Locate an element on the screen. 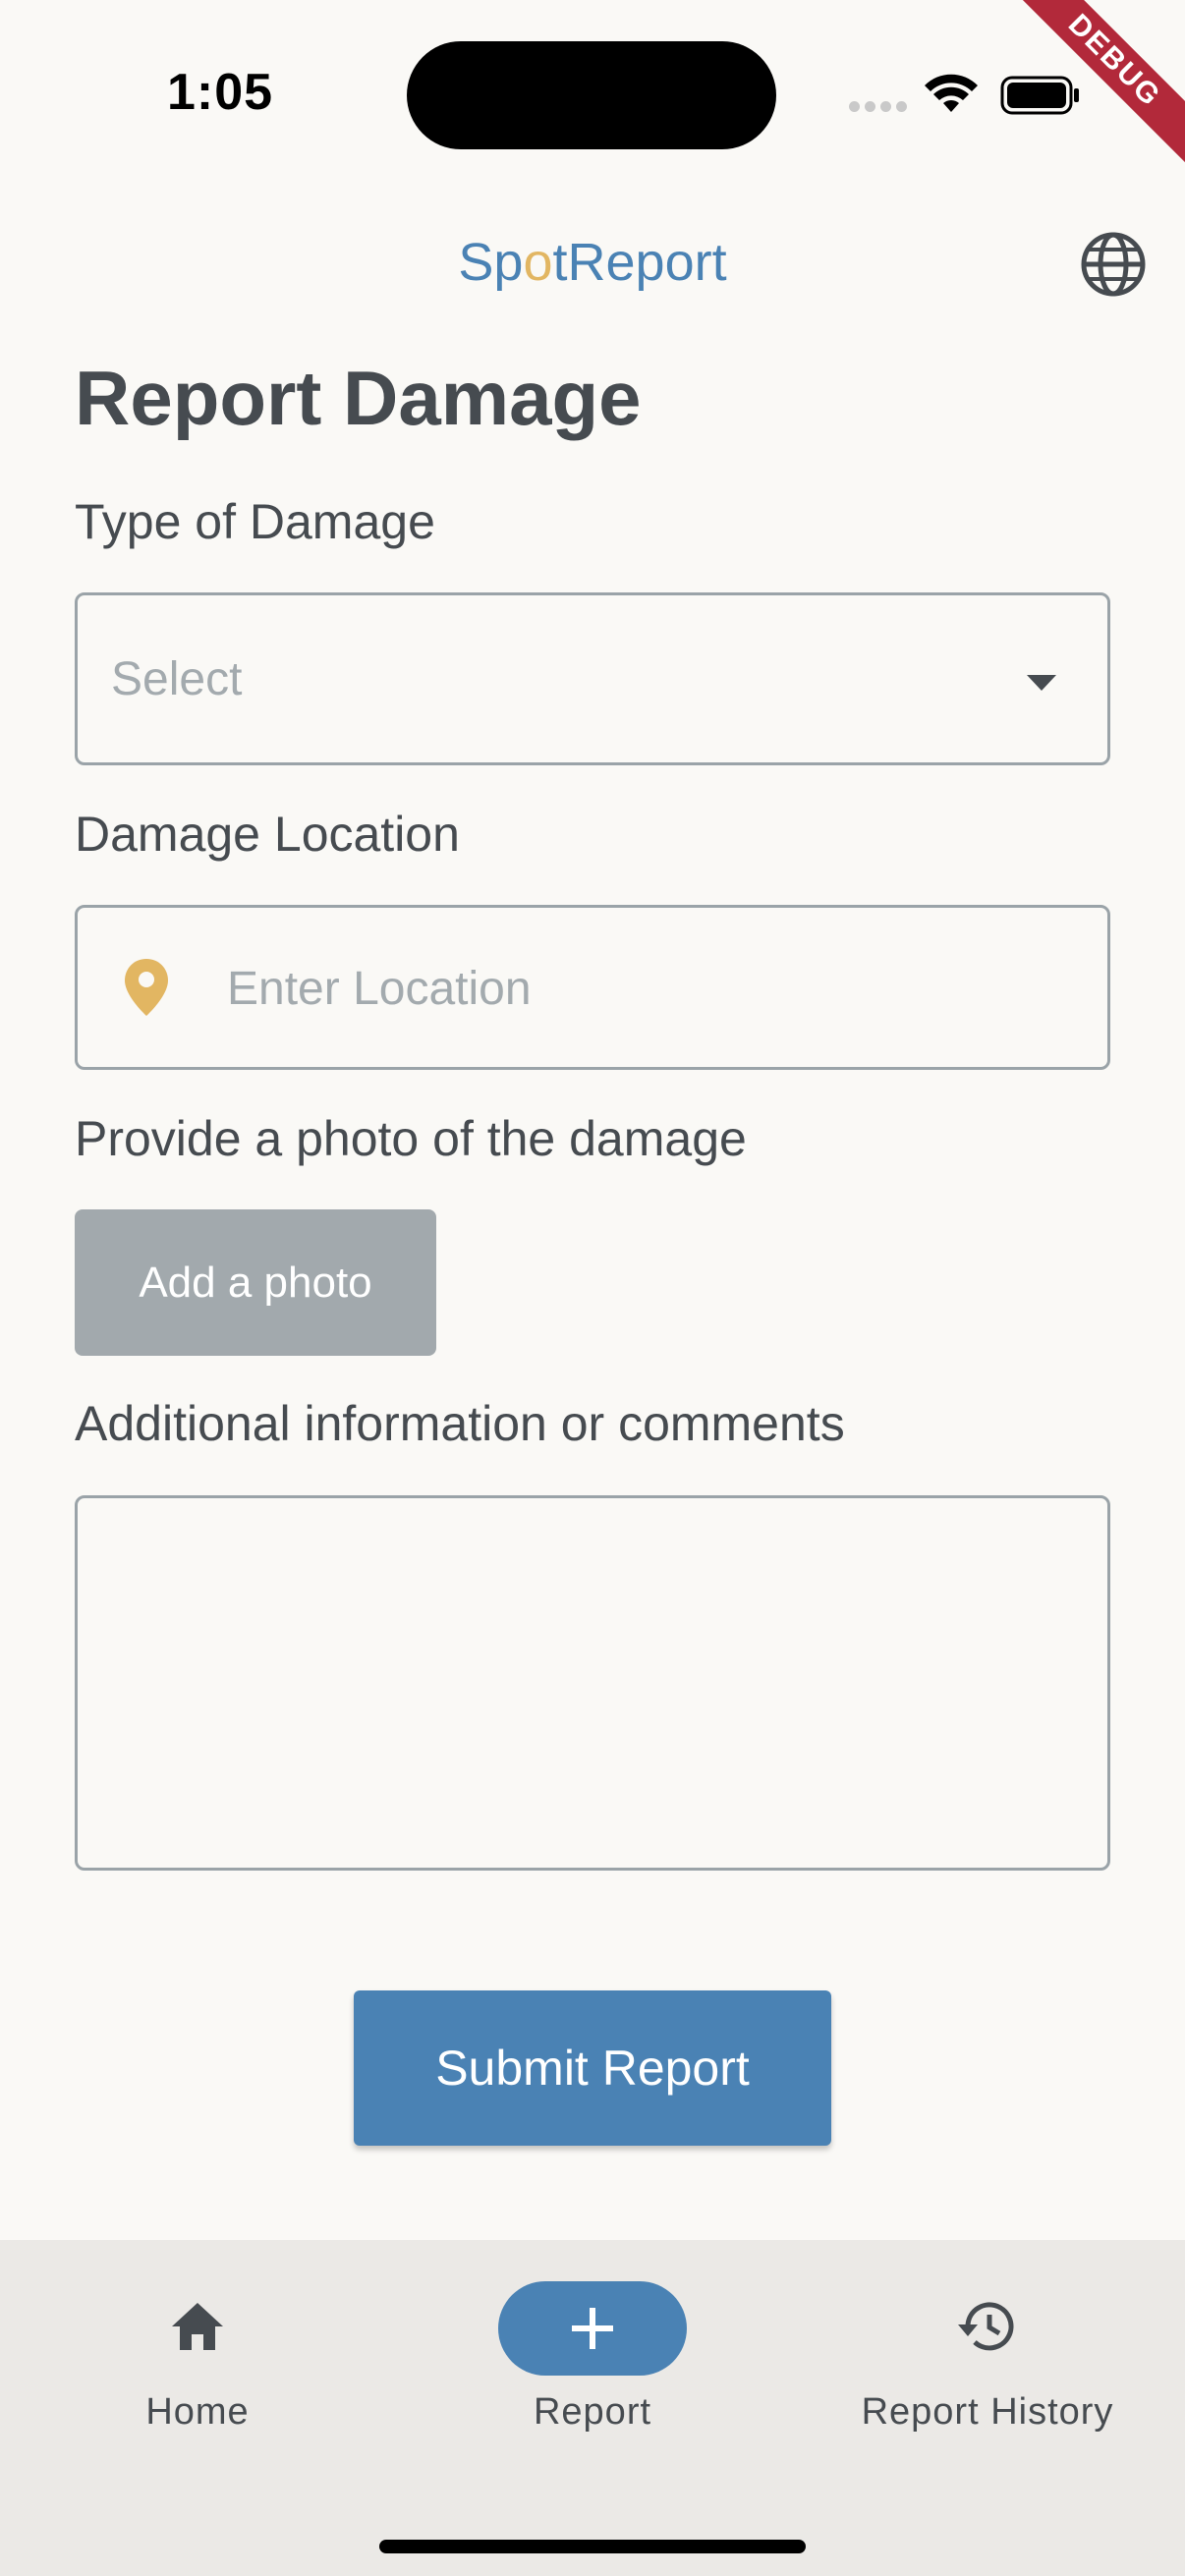 The width and height of the screenshot is (1185, 2576). battery-icon is located at coordinates (1040, 95).